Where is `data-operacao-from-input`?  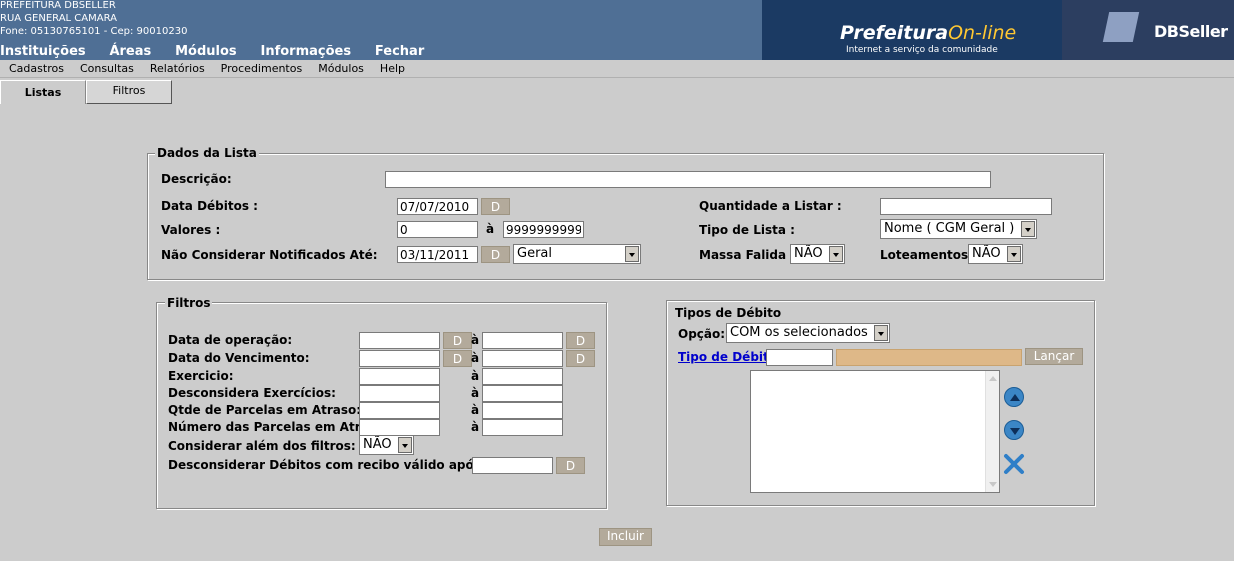
data-operacao-from-input is located at coordinates (399, 340).